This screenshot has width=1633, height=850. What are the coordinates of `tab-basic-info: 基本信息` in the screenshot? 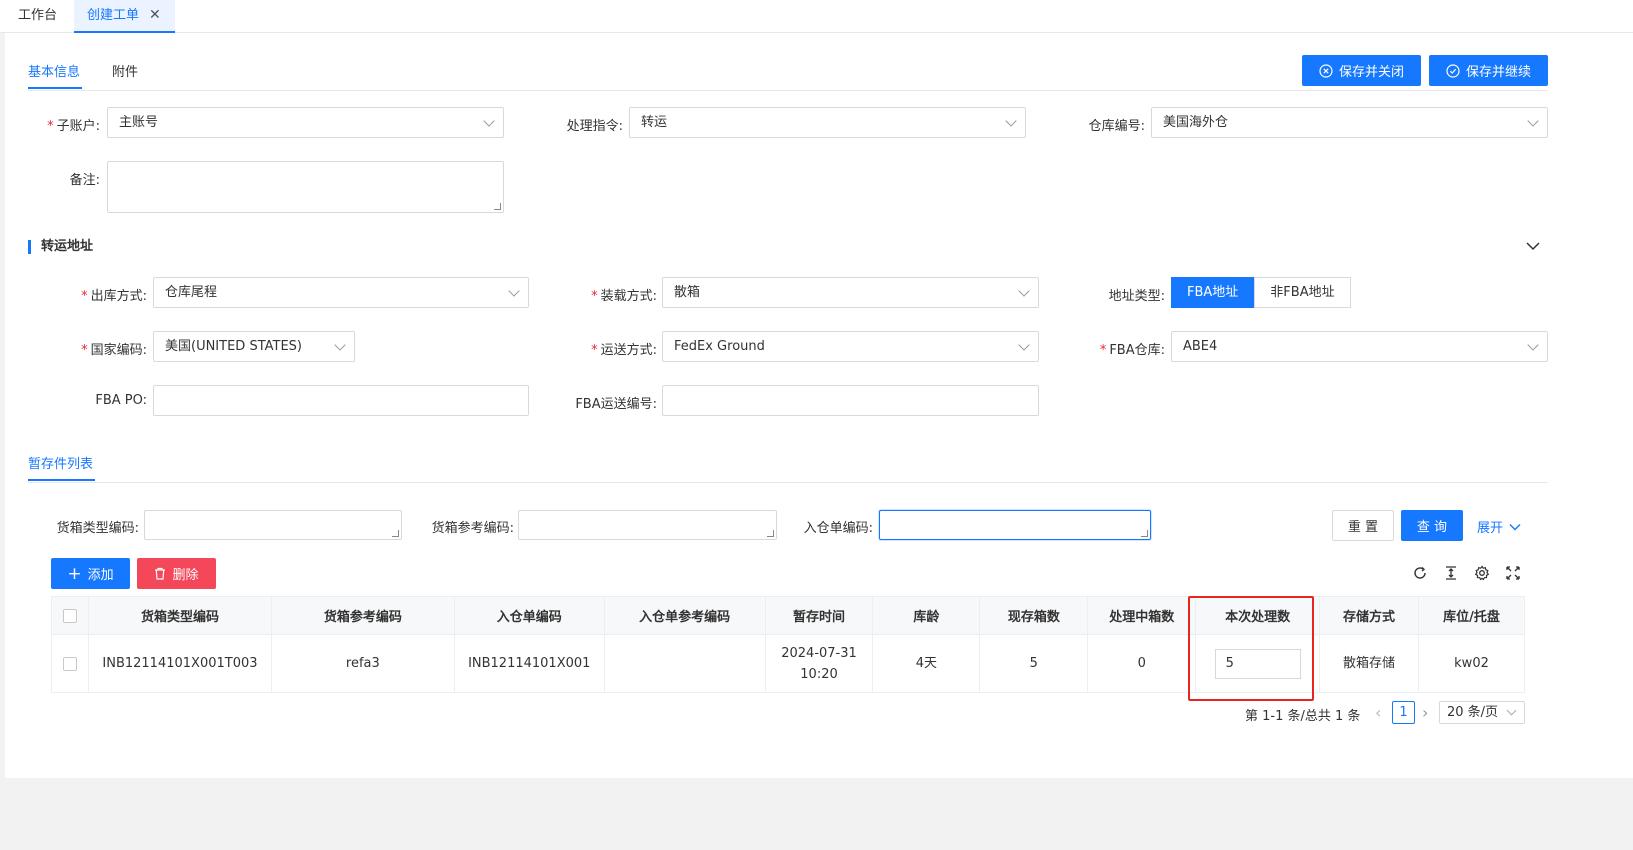 It's located at (54, 70).